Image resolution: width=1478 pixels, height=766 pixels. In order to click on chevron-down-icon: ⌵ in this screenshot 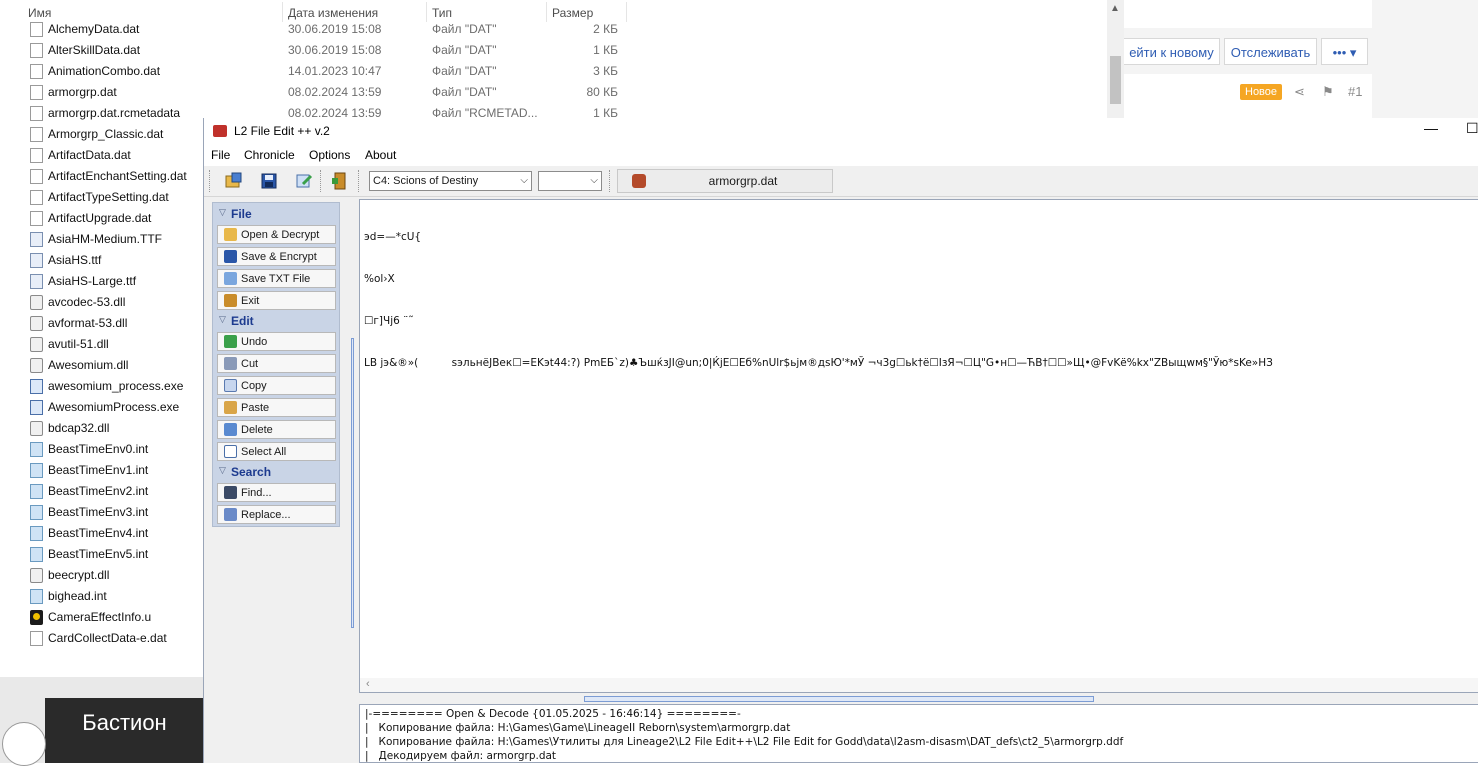, I will do `click(594, 180)`.